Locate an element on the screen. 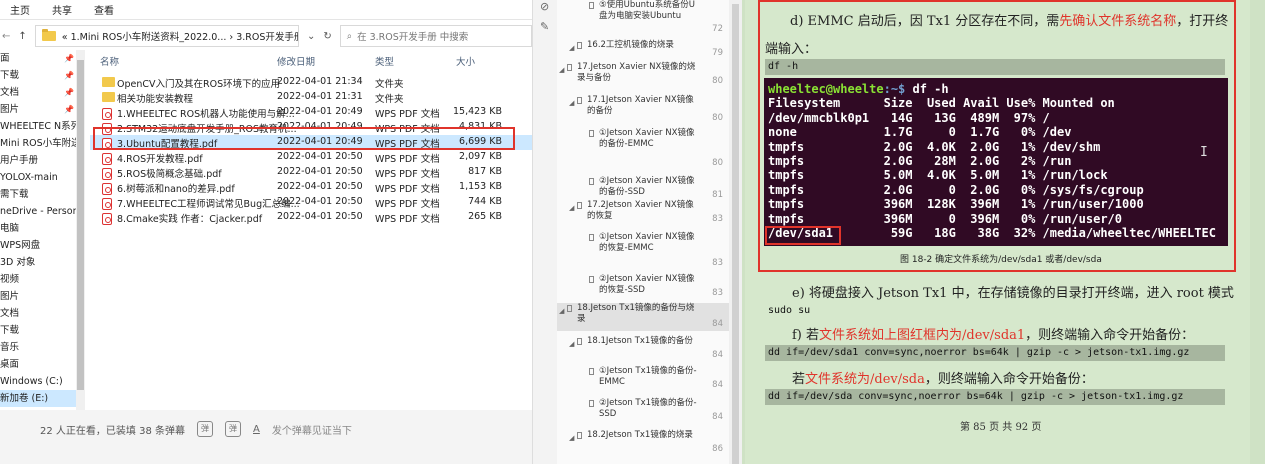 The width and height of the screenshot is (1265, 464). outline-item: ①Jetson Tx1镜像的备份-EMMC 84 is located at coordinates (643, 379).